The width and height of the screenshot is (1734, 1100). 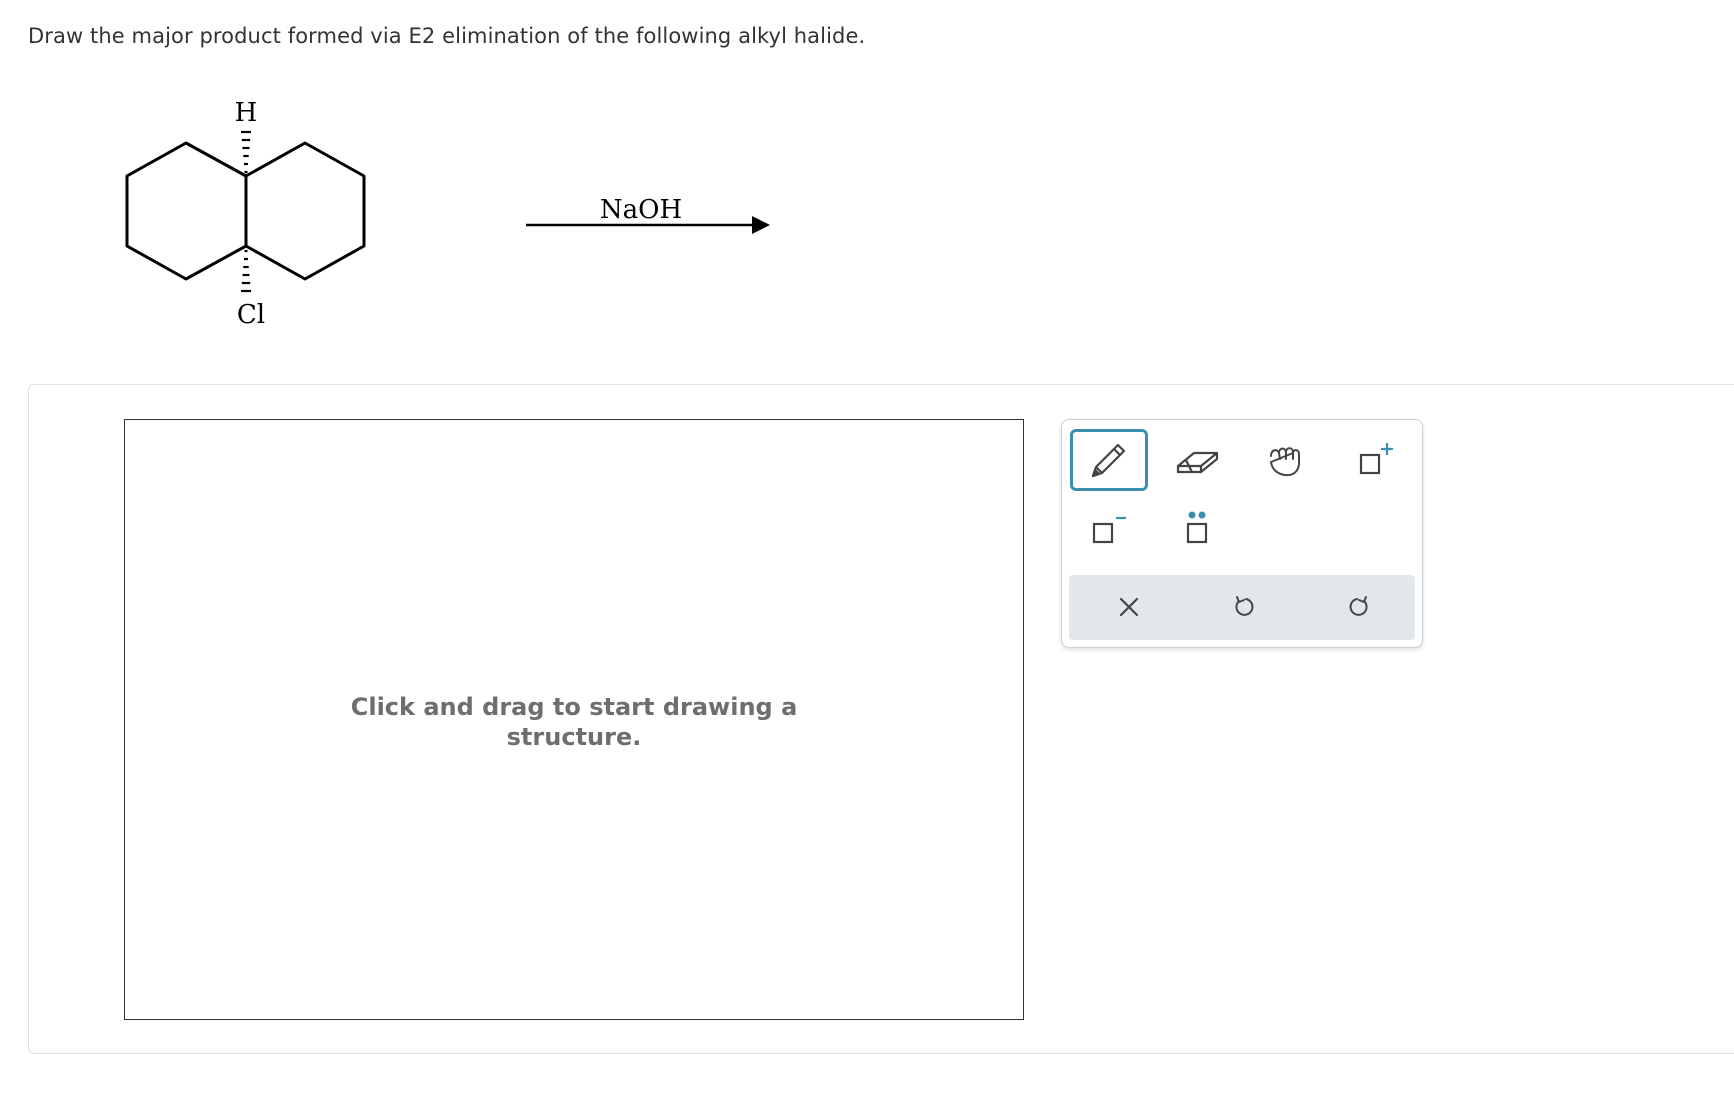 I want to click on redo-button, so click(x=1359, y=607).